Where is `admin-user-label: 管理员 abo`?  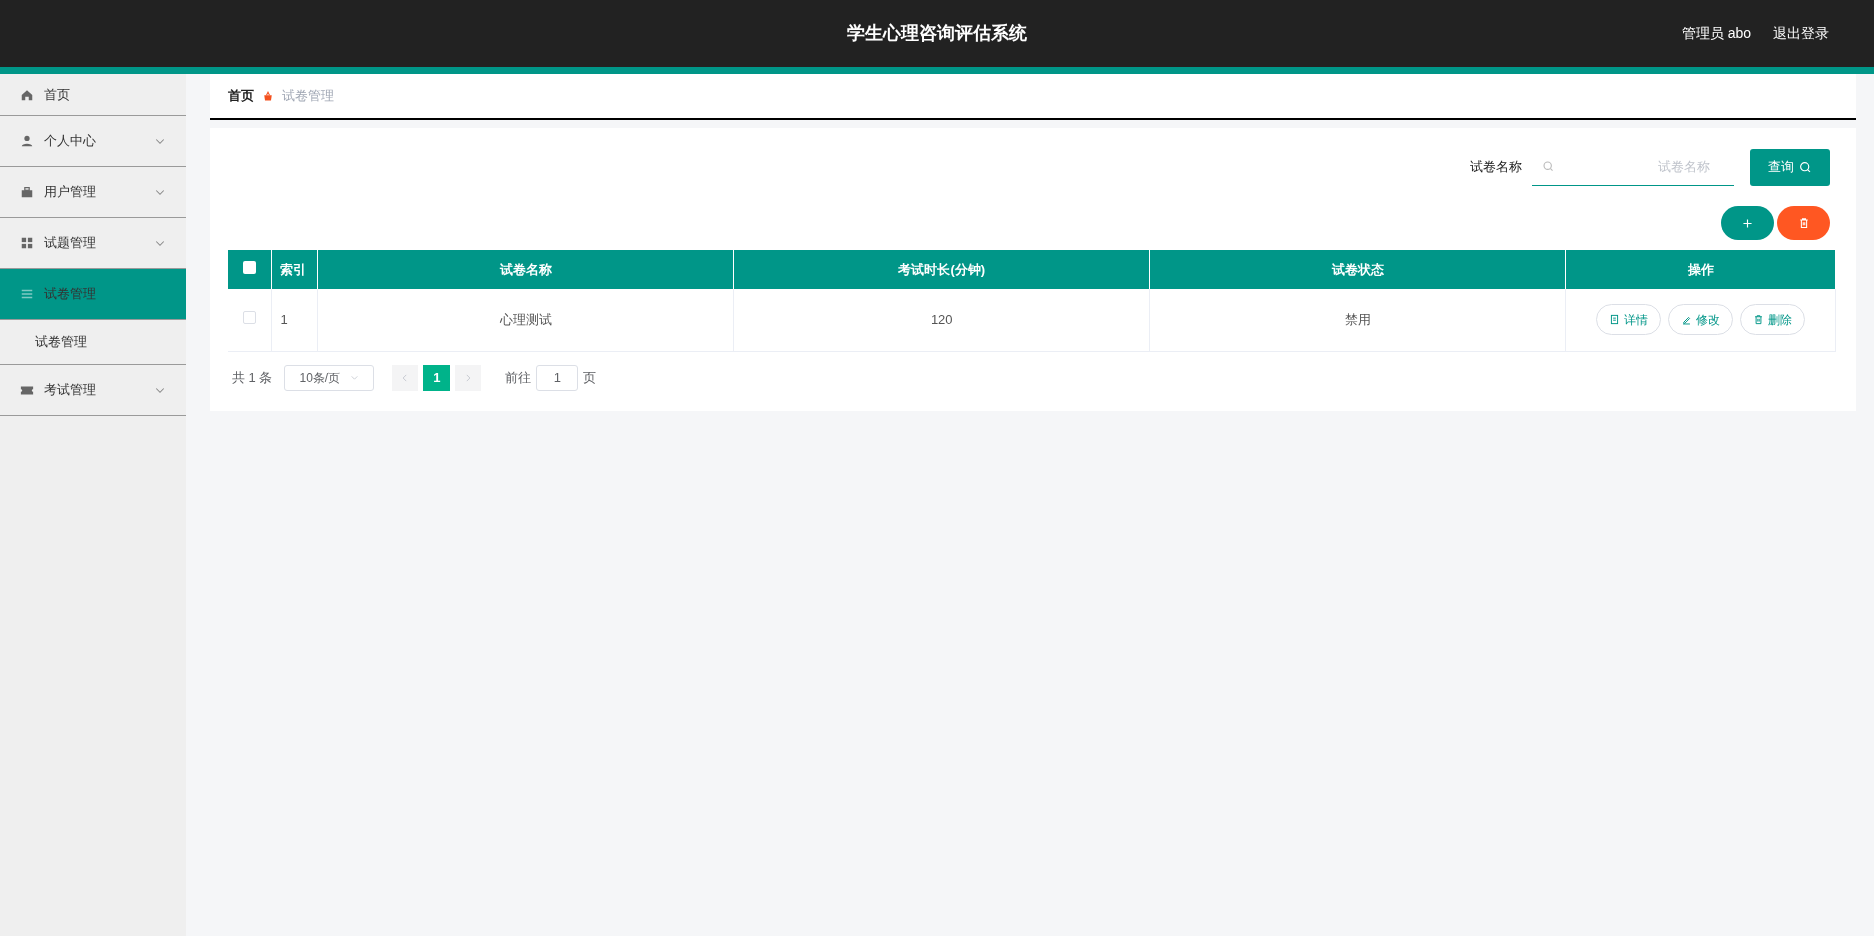
admin-user-label: 管理员 abo is located at coordinates (1716, 33).